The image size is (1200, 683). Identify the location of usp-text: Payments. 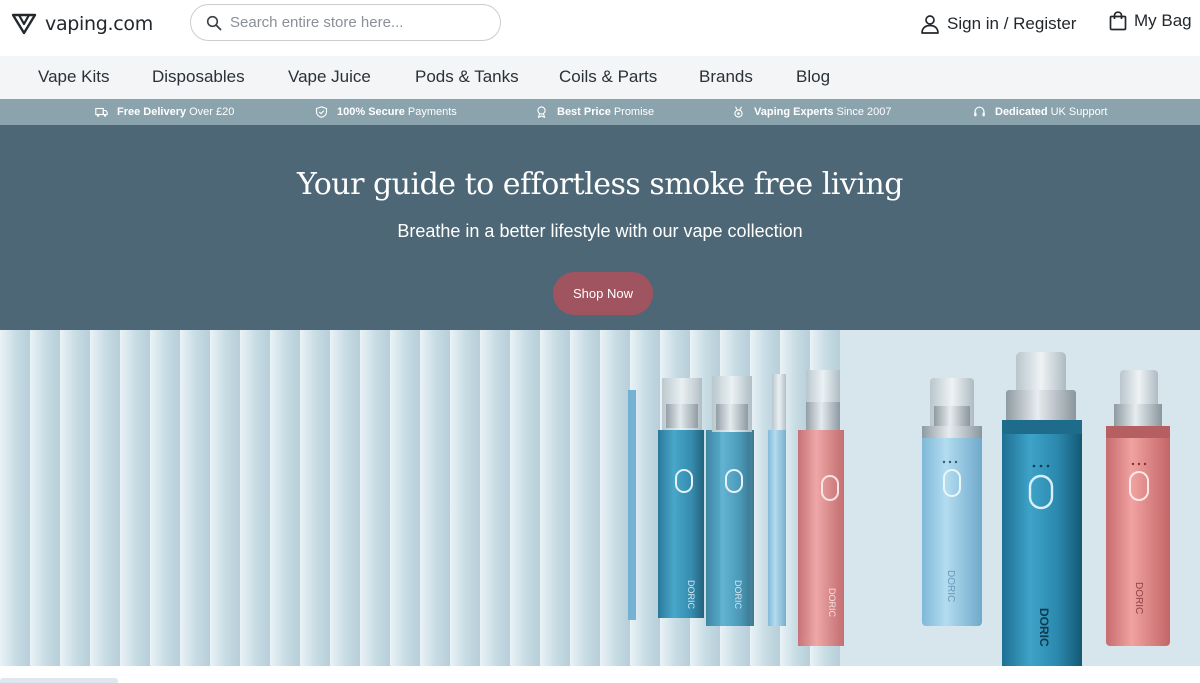
(432, 112).